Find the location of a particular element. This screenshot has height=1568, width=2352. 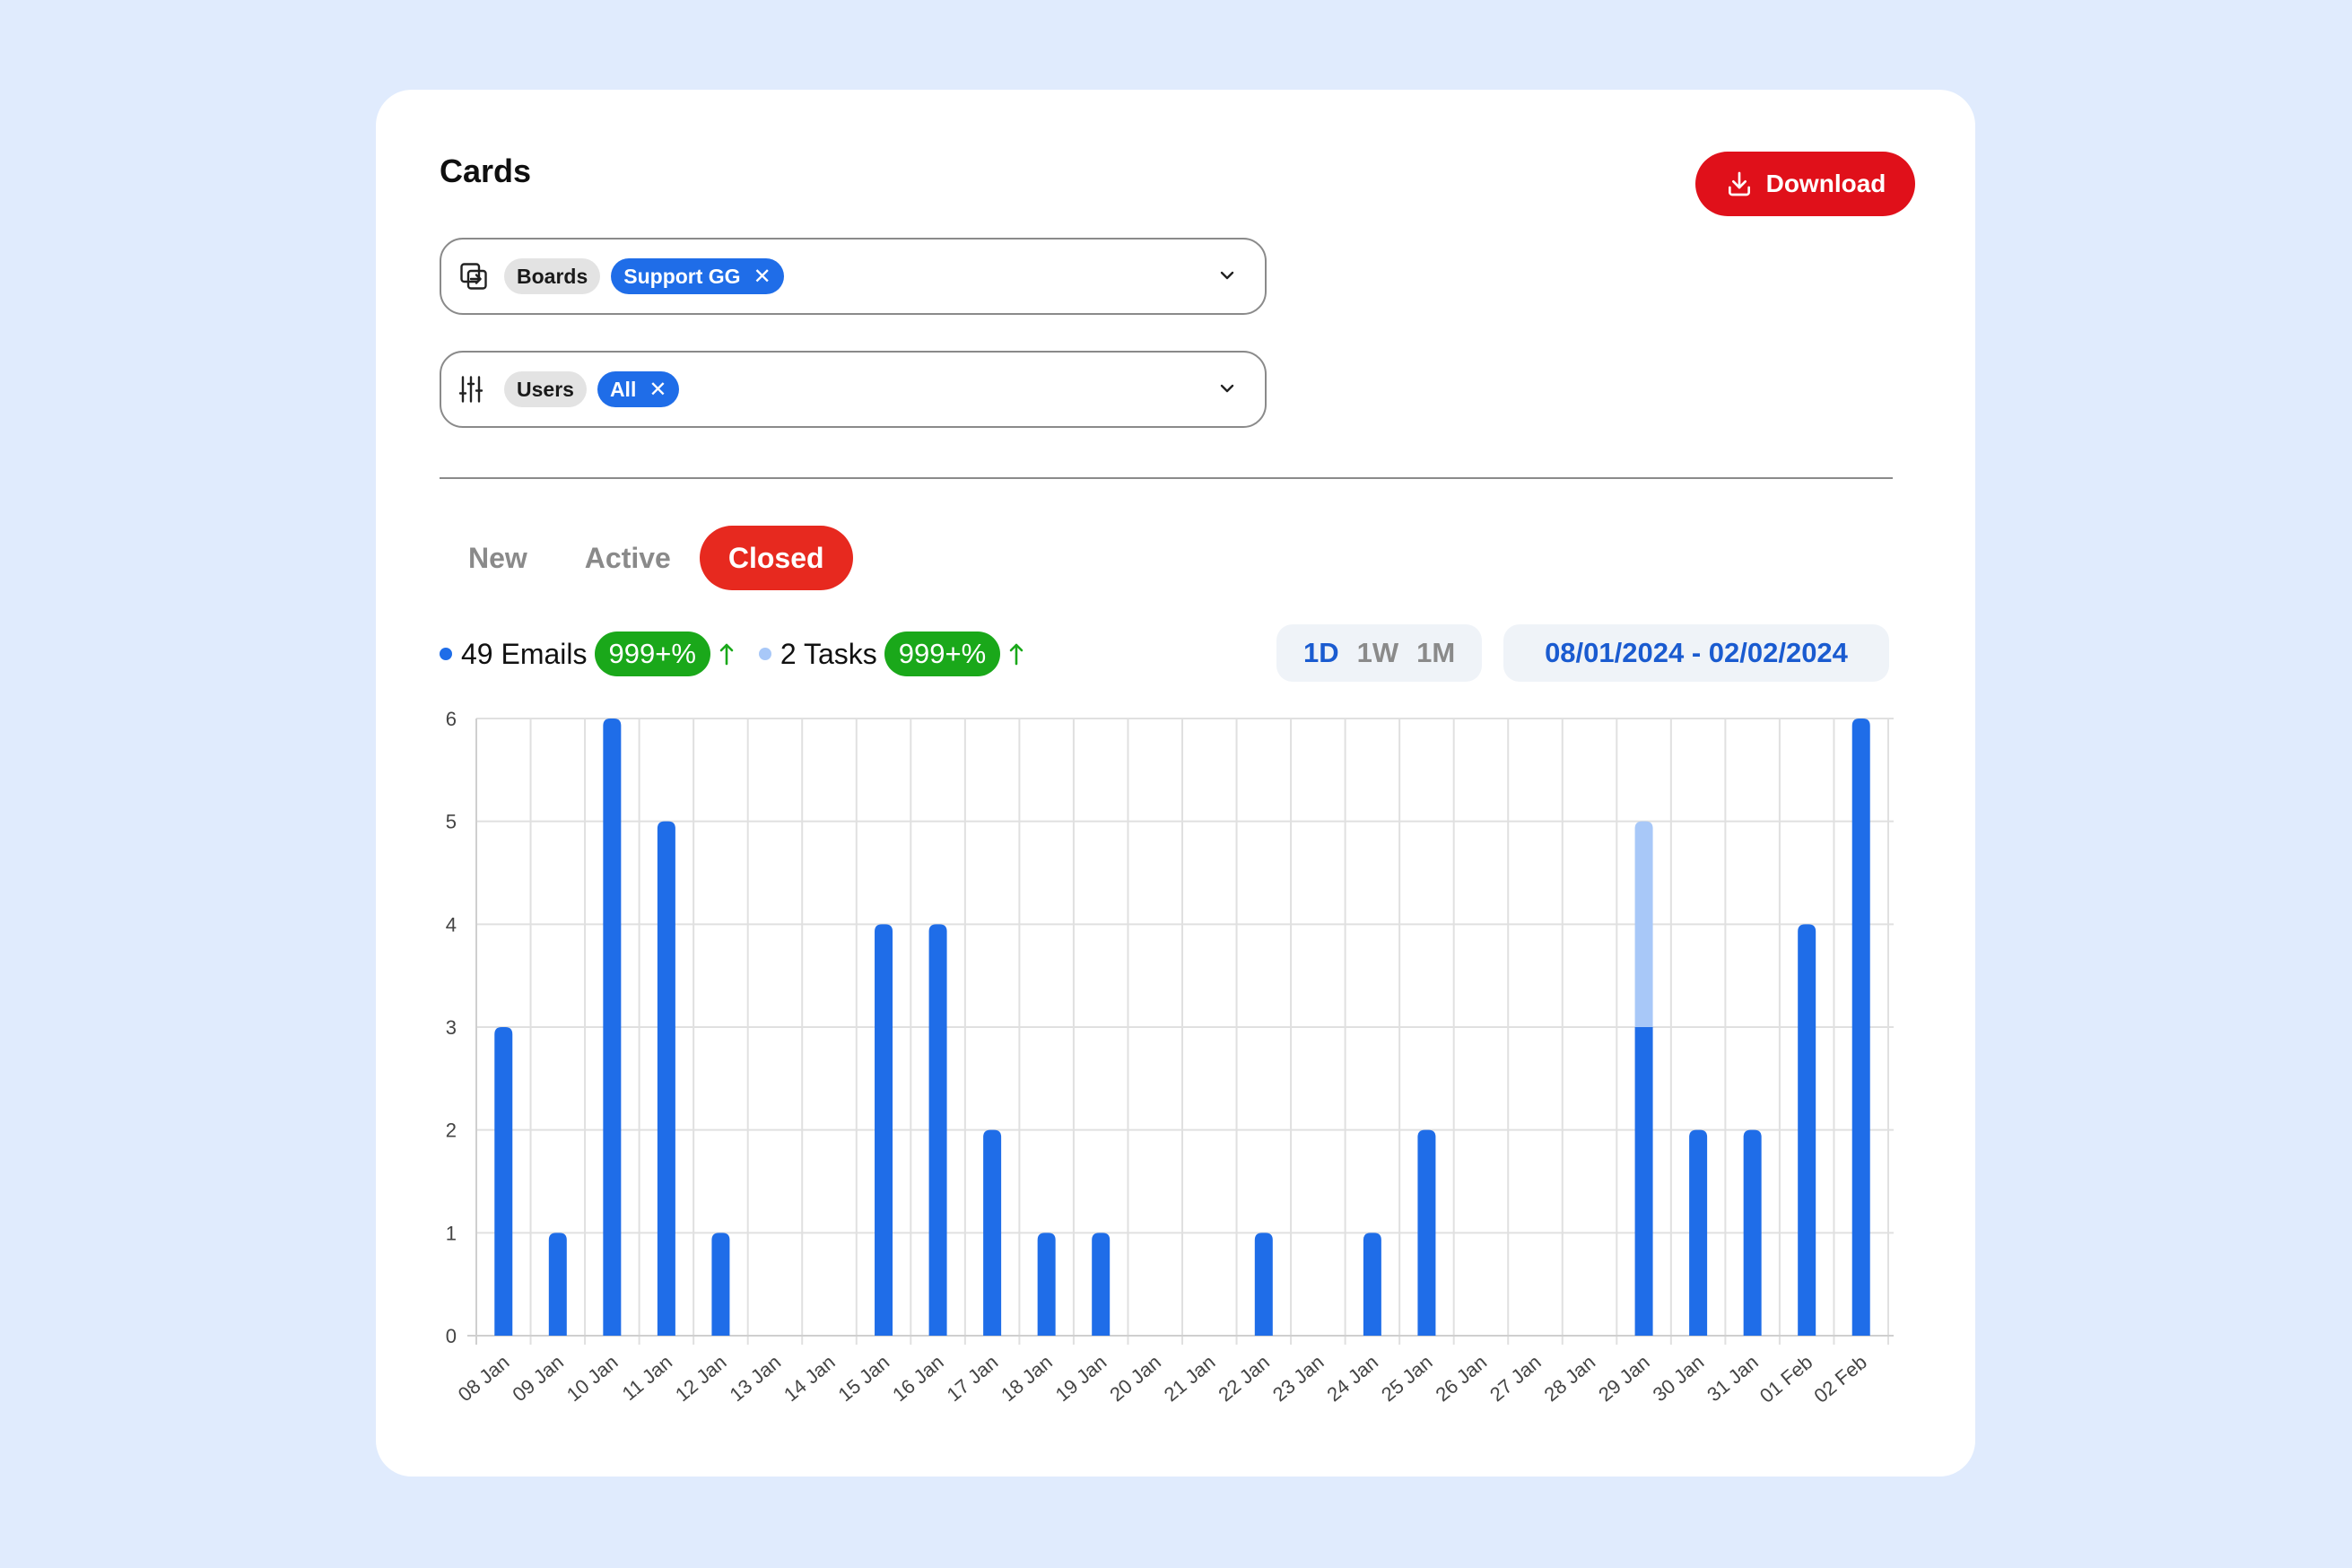

x-tick-label: 30 Jan is located at coordinates (1679, 1379).